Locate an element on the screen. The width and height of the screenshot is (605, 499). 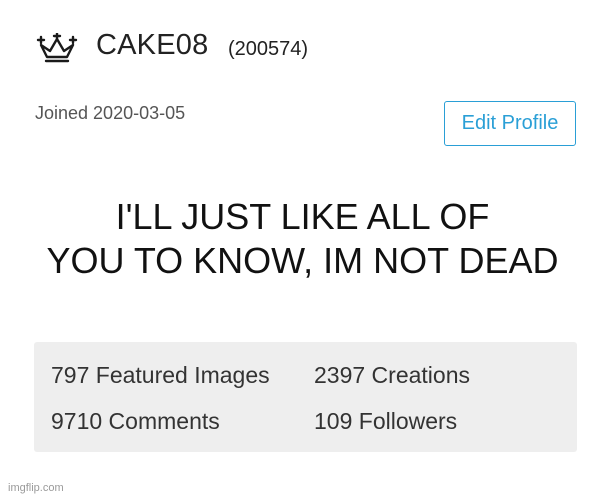
edit-profile-button: Edit Profile is located at coordinates (510, 123).